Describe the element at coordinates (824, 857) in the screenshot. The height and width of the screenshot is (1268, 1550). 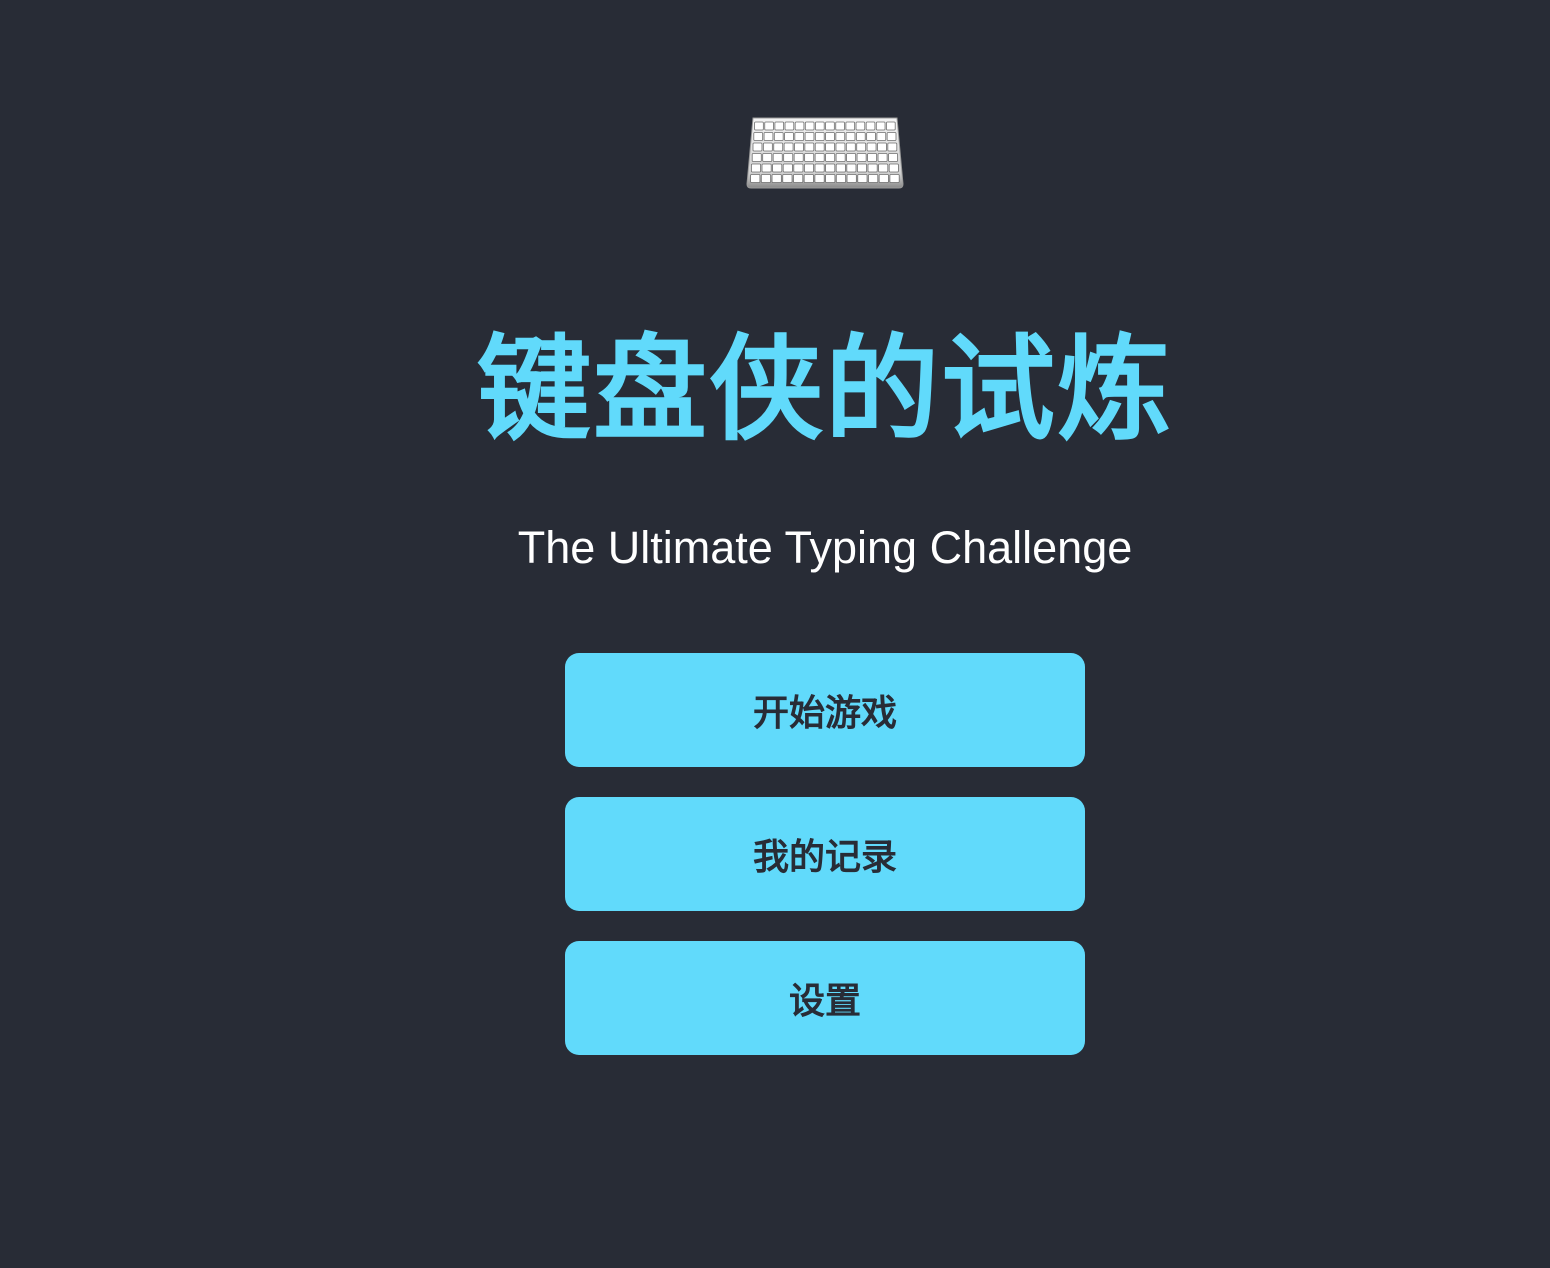
I see `my-records-label: 我的记录` at that location.